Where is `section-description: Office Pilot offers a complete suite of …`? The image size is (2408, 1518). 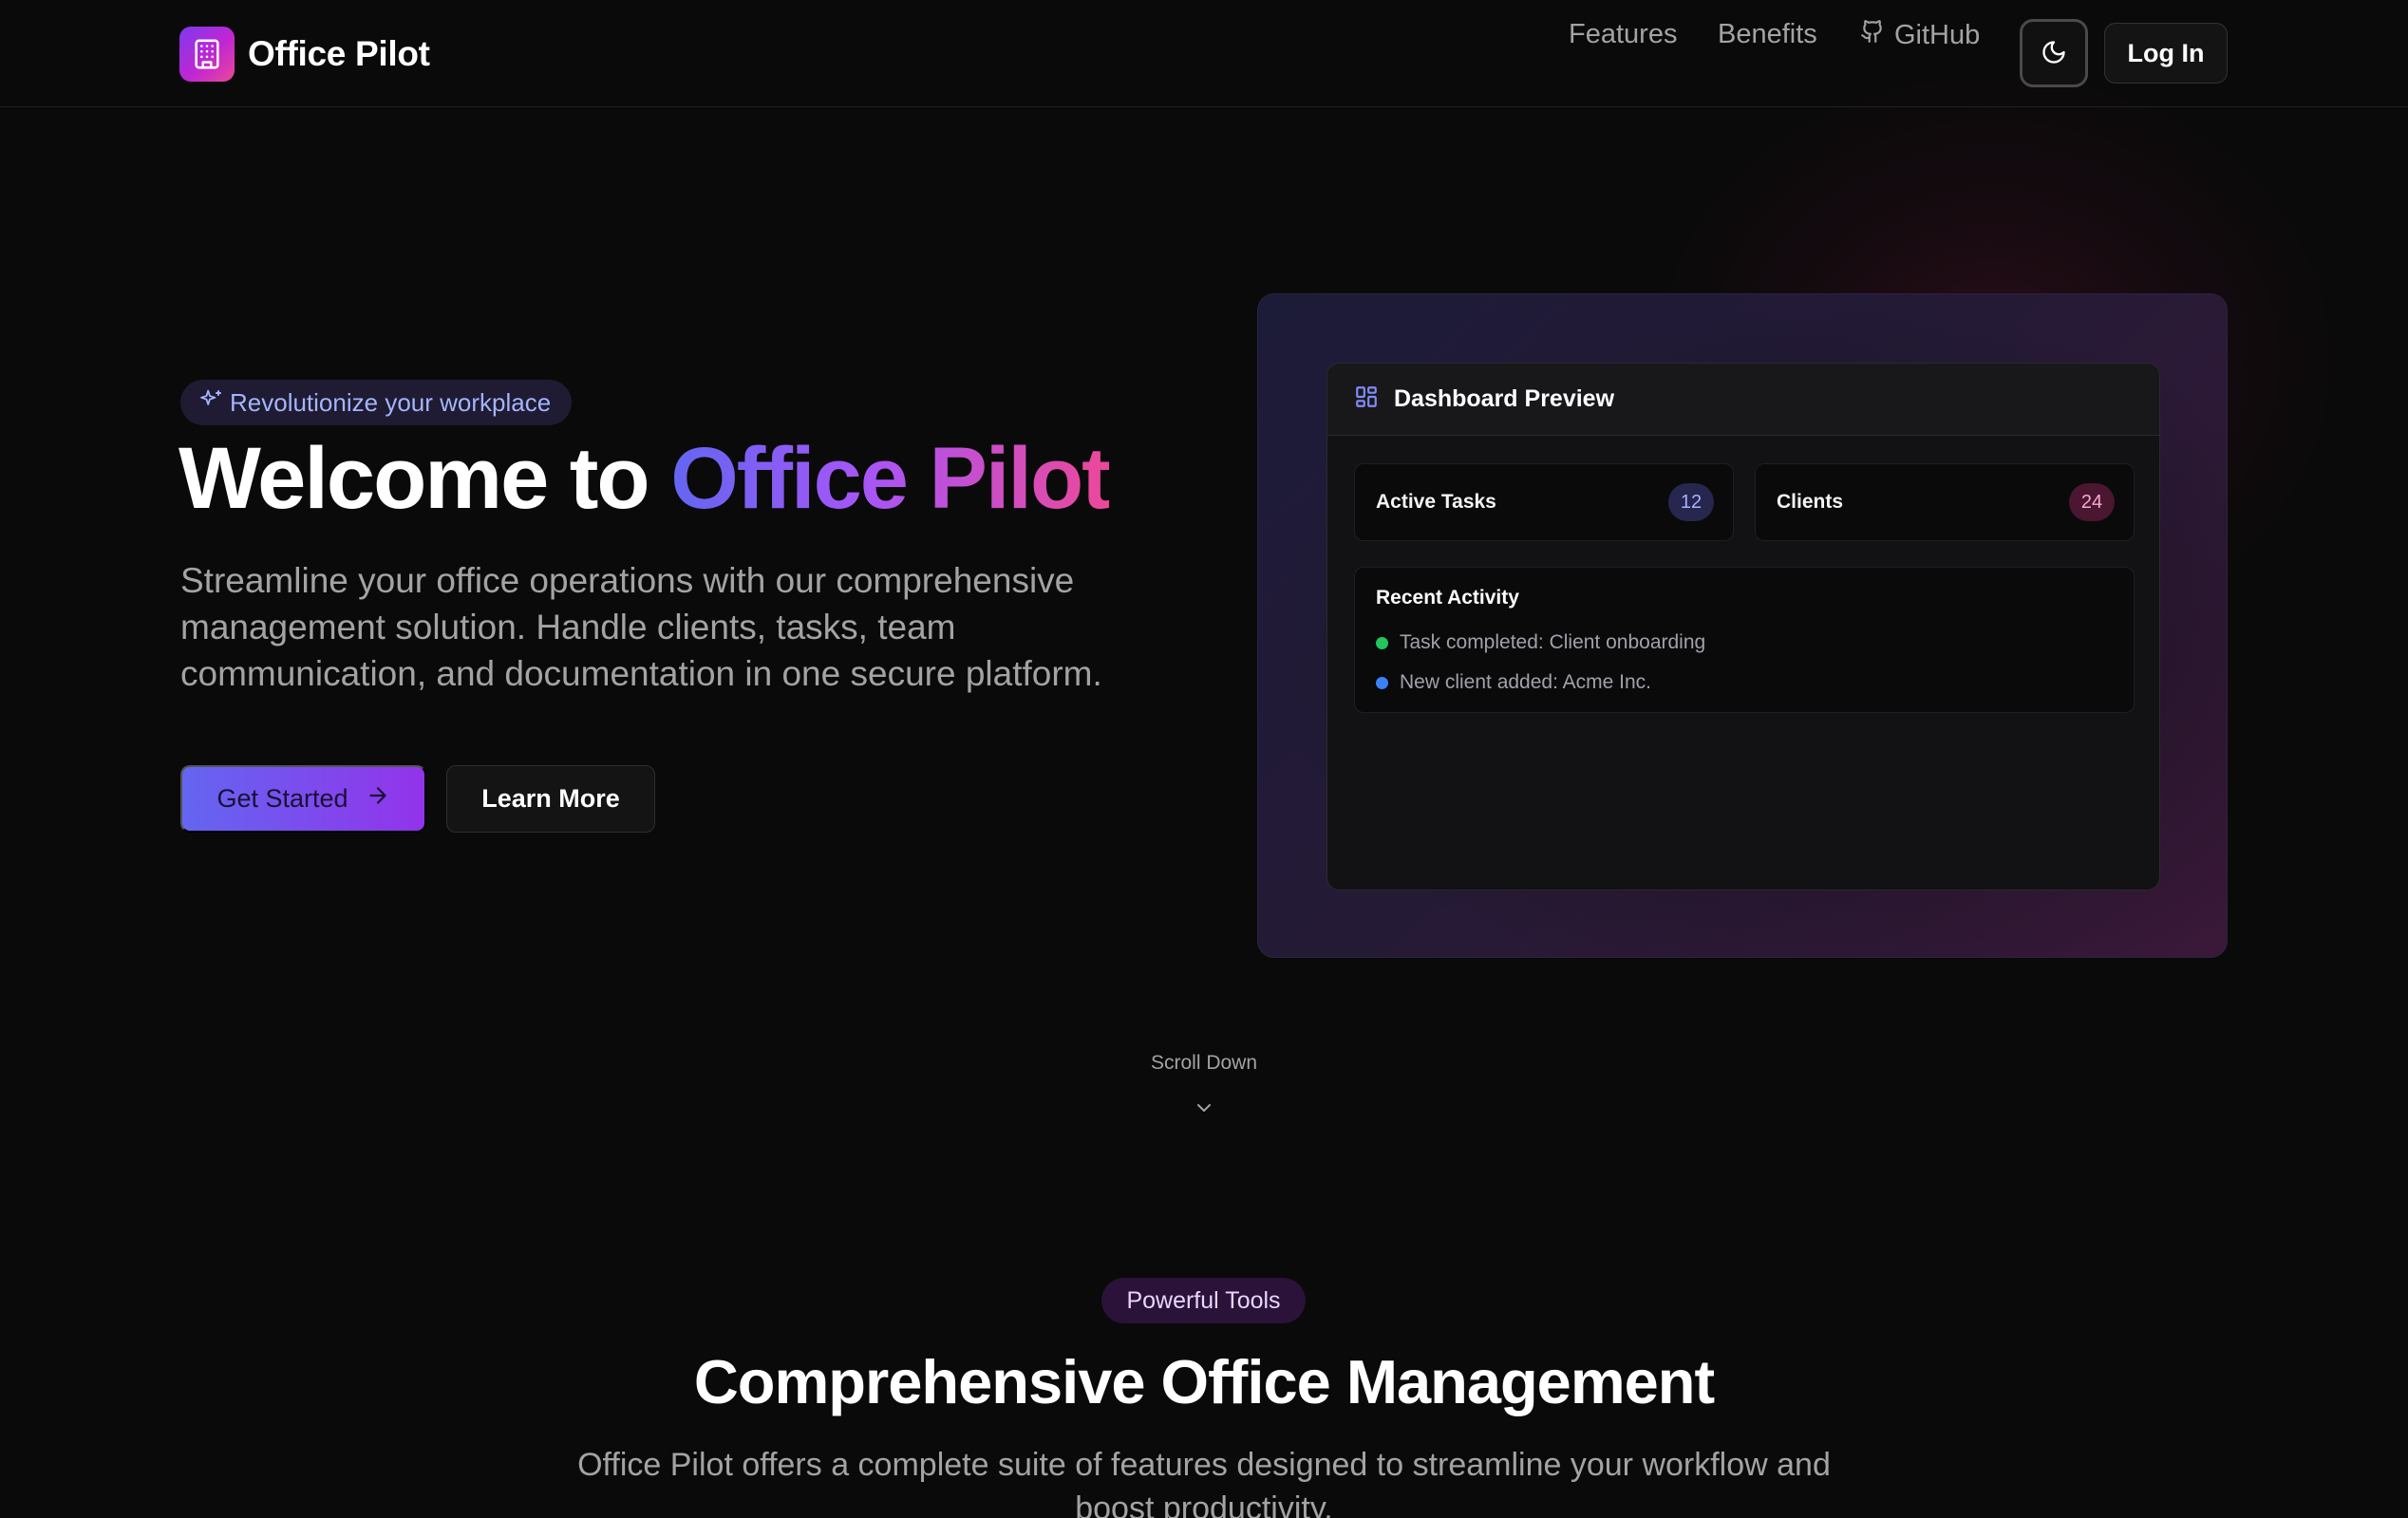
section-description: Office Pilot offers a complete suite of … is located at coordinates (1204, 1482).